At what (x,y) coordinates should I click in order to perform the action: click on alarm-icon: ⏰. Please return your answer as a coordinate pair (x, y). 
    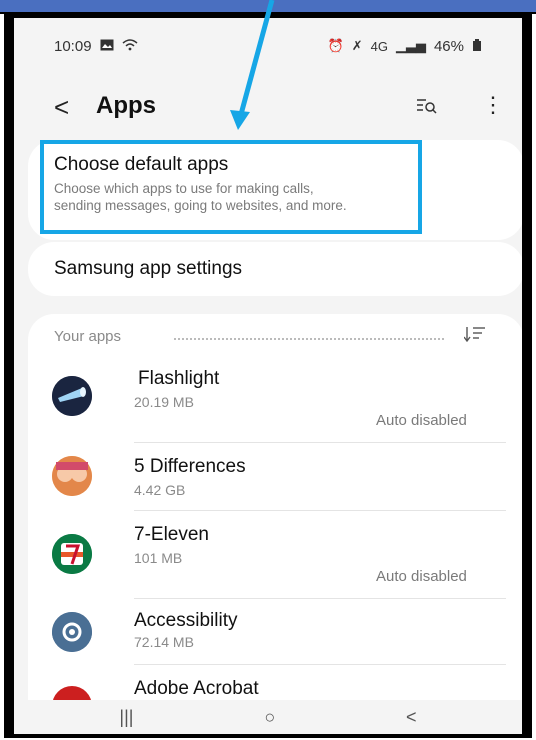
    Looking at the image, I should click on (335, 45).